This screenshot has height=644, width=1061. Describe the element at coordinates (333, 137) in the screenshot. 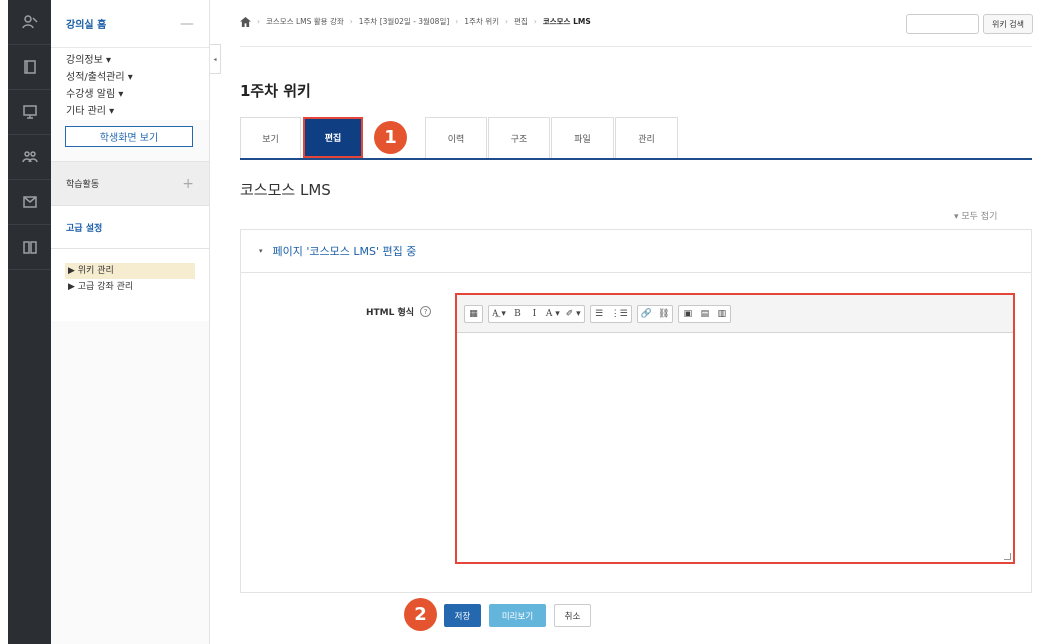

I see `tab-edit: 편집` at that location.